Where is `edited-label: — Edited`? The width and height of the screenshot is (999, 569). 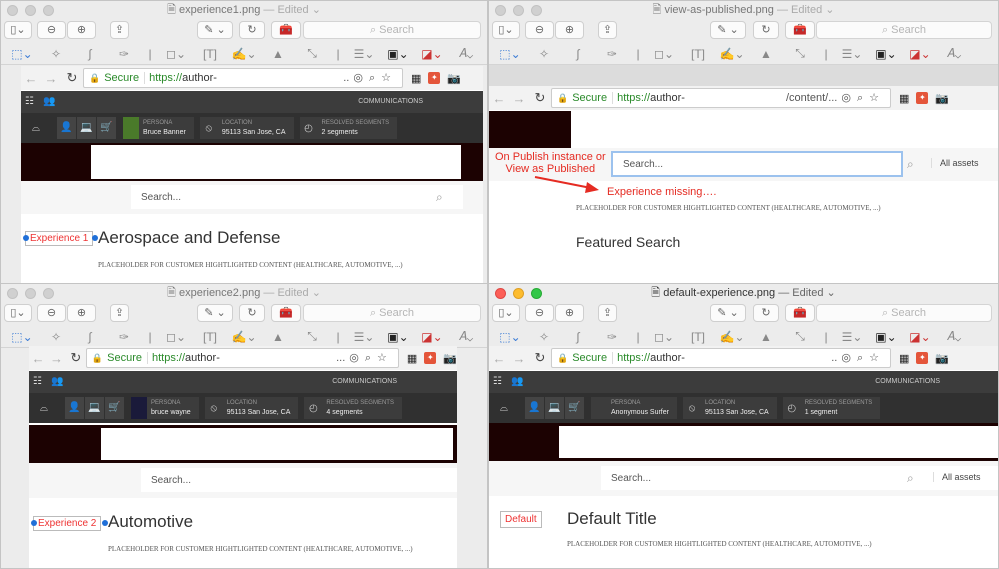 edited-label: — Edited is located at coordinates (800, 293).